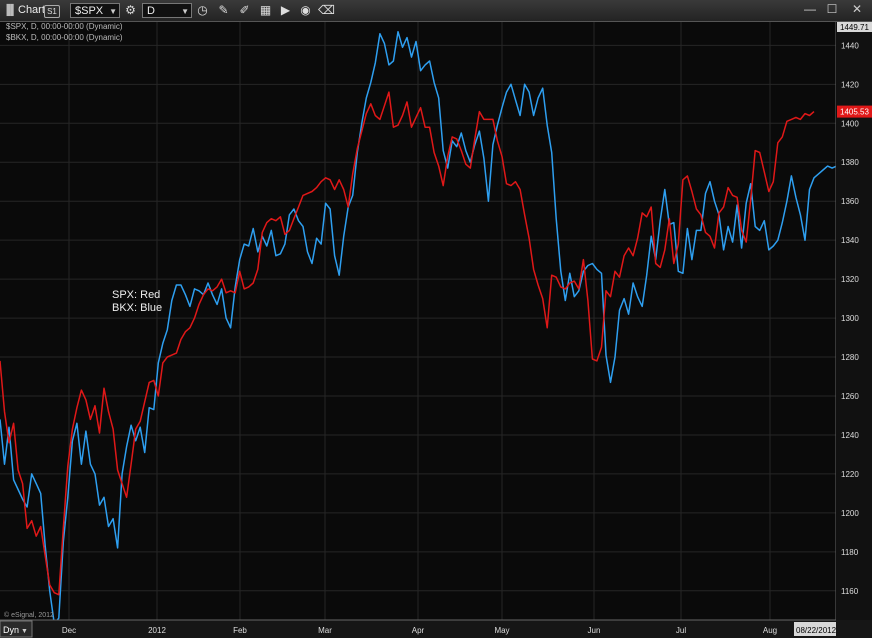  I want to click on x-tick-label: Mar, so click(325, 630).